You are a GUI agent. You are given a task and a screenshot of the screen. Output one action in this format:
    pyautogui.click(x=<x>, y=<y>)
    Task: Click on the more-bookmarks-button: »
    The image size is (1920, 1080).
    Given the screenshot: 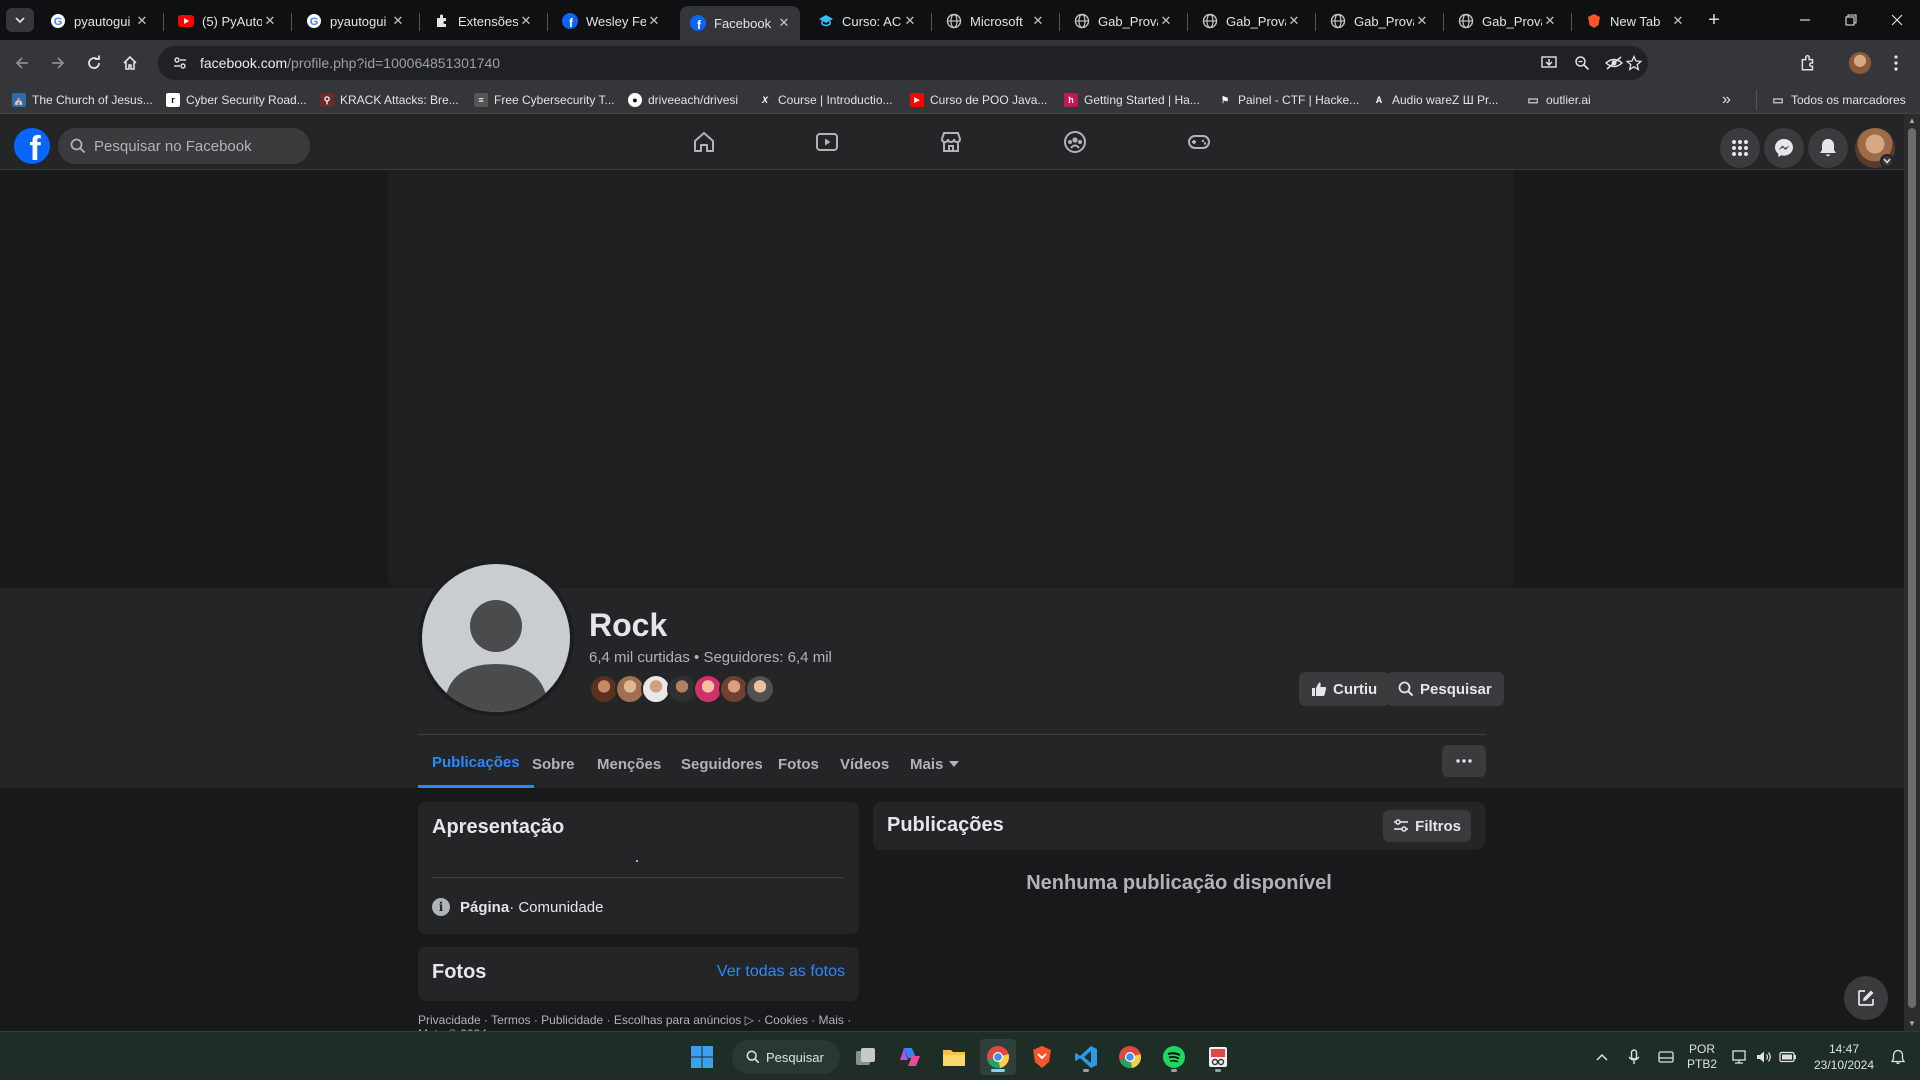 What is the action you would take?
    pyautogui.click(x=1726, y=100)
    